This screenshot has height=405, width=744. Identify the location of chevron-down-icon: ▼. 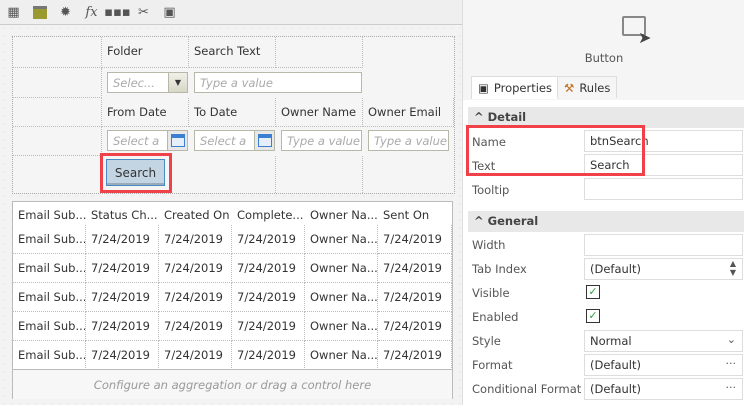
(177, 82).